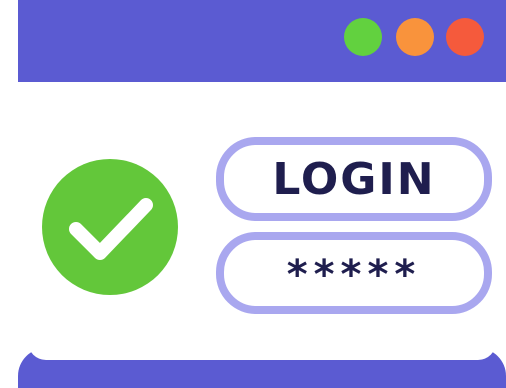 The height and width of the screenshot is (388, 506). Describe the element at coordinates (363, 37) in the screenshot. I see `window-control-green` at that location.